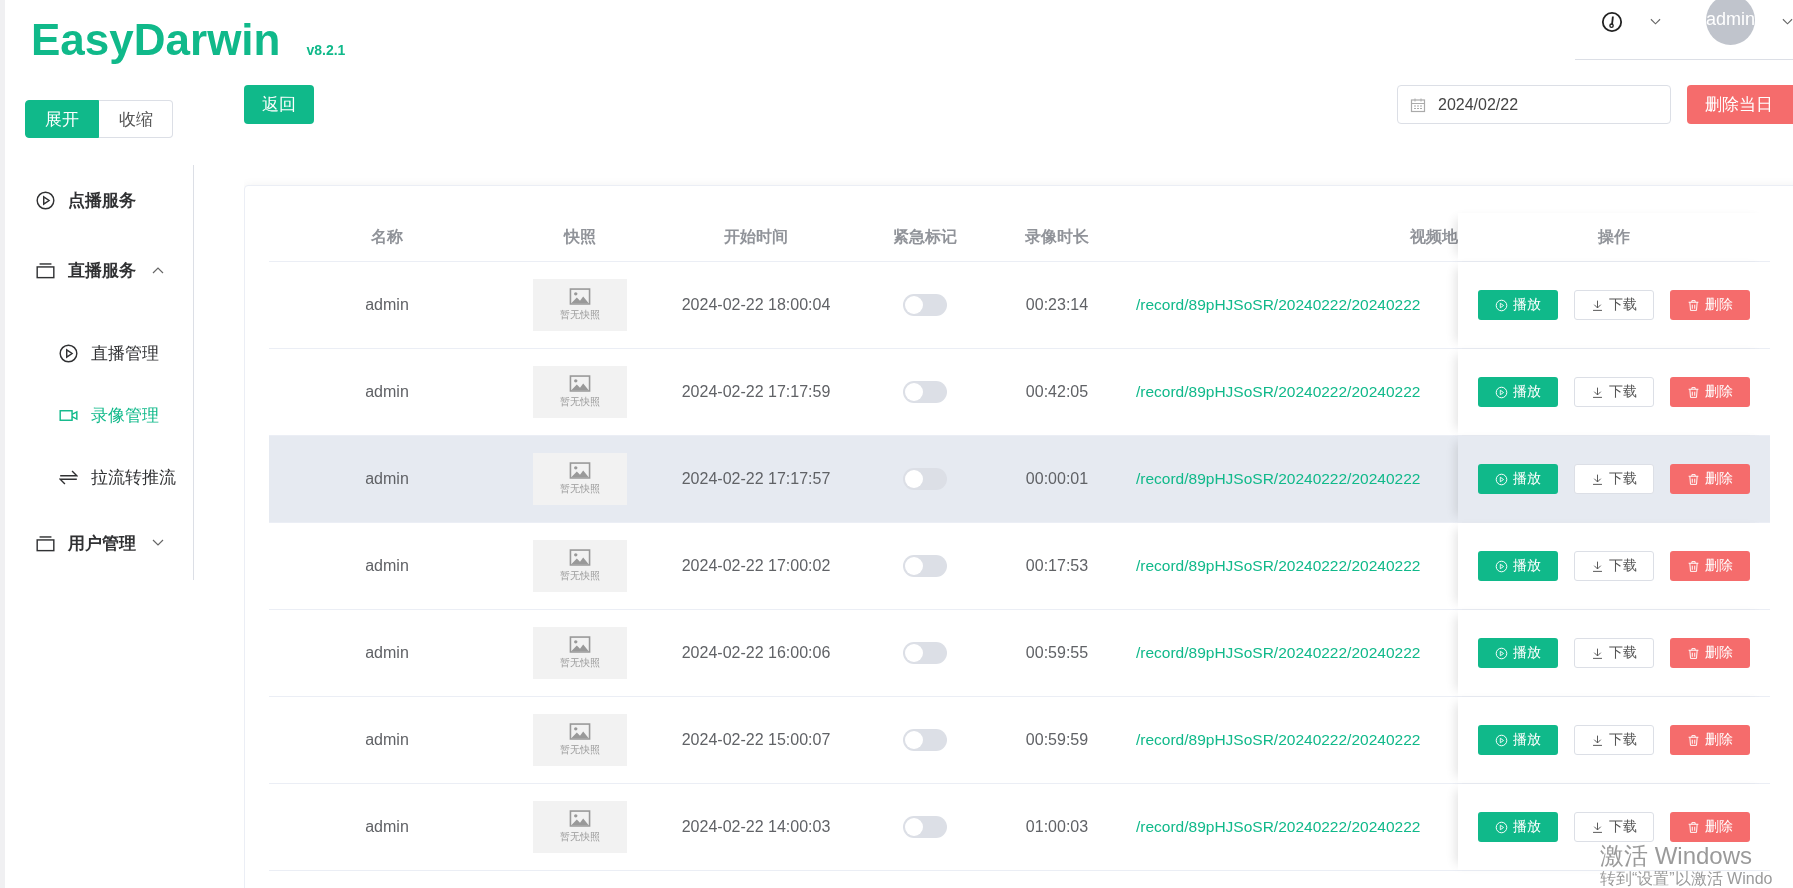  I want to click on table-cell: 2024-02-22 15:00:07, so click(756, 740).